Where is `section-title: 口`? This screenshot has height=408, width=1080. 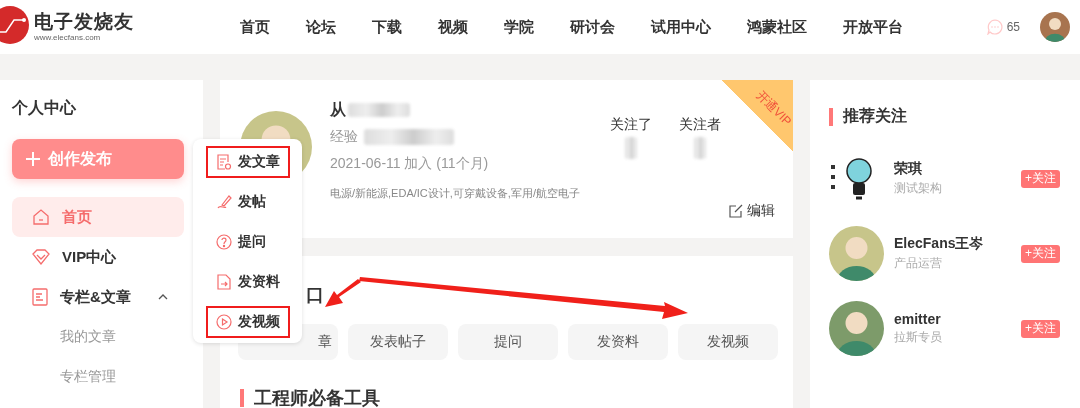
section-title: 口 is located at coordinates (315, 295).